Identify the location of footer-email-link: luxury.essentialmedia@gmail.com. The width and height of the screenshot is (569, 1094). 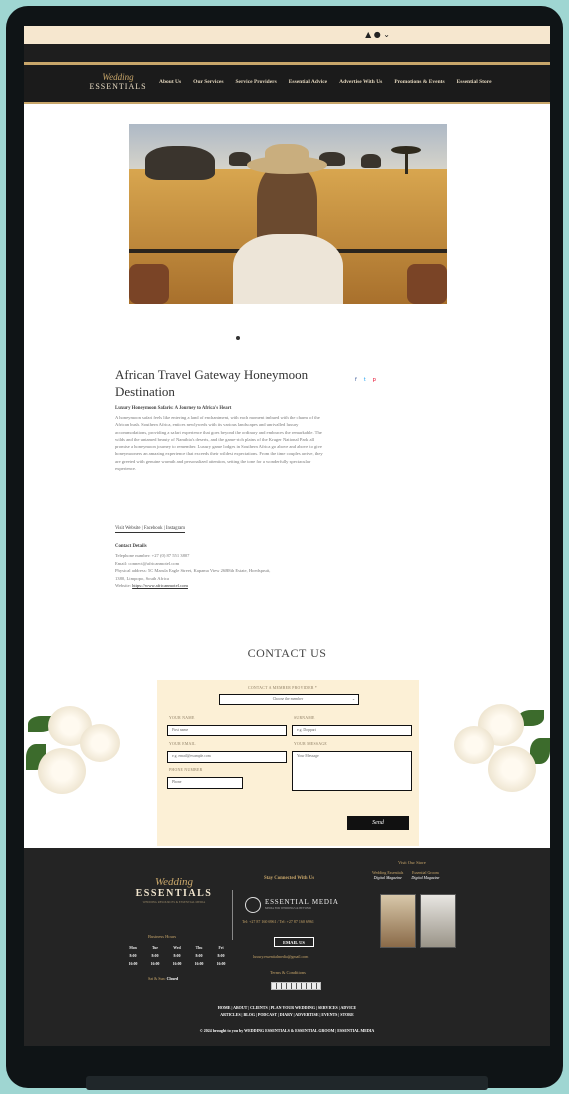
(280, 956).